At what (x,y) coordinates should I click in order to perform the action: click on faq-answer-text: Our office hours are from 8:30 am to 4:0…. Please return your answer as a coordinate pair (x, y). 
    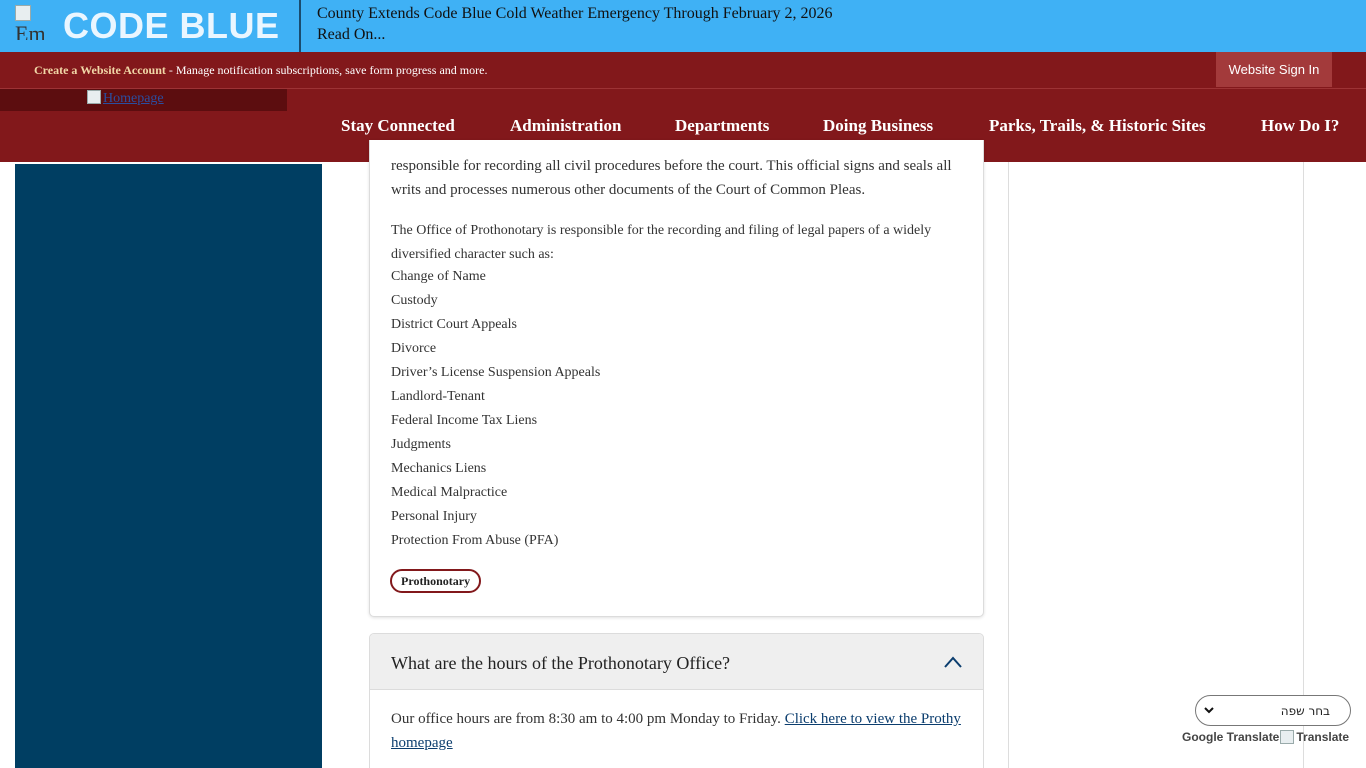
    Looking at the image, I should click on (588, 719).